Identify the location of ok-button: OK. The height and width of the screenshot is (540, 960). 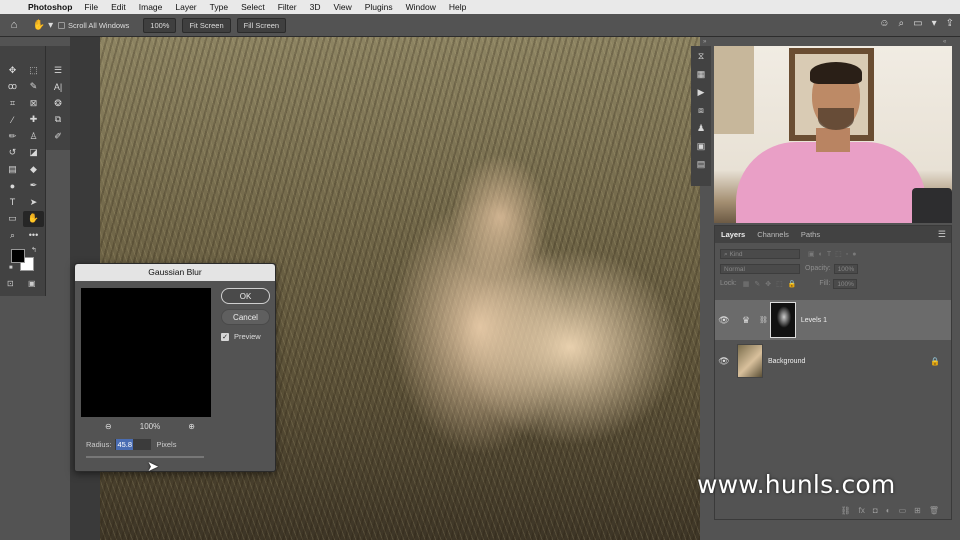
(245, 296).